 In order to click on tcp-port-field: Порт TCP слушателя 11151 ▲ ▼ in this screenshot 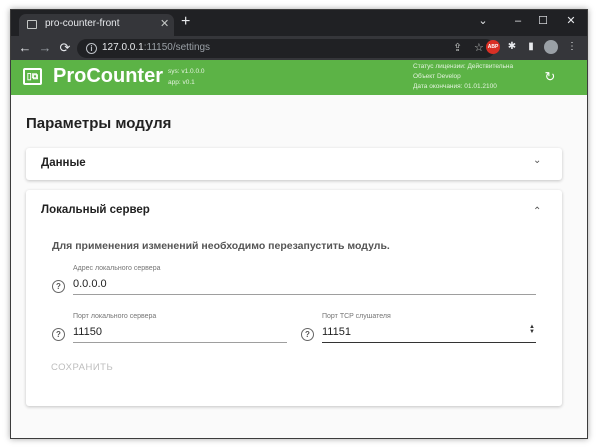, I will do `click(429, 328)`.